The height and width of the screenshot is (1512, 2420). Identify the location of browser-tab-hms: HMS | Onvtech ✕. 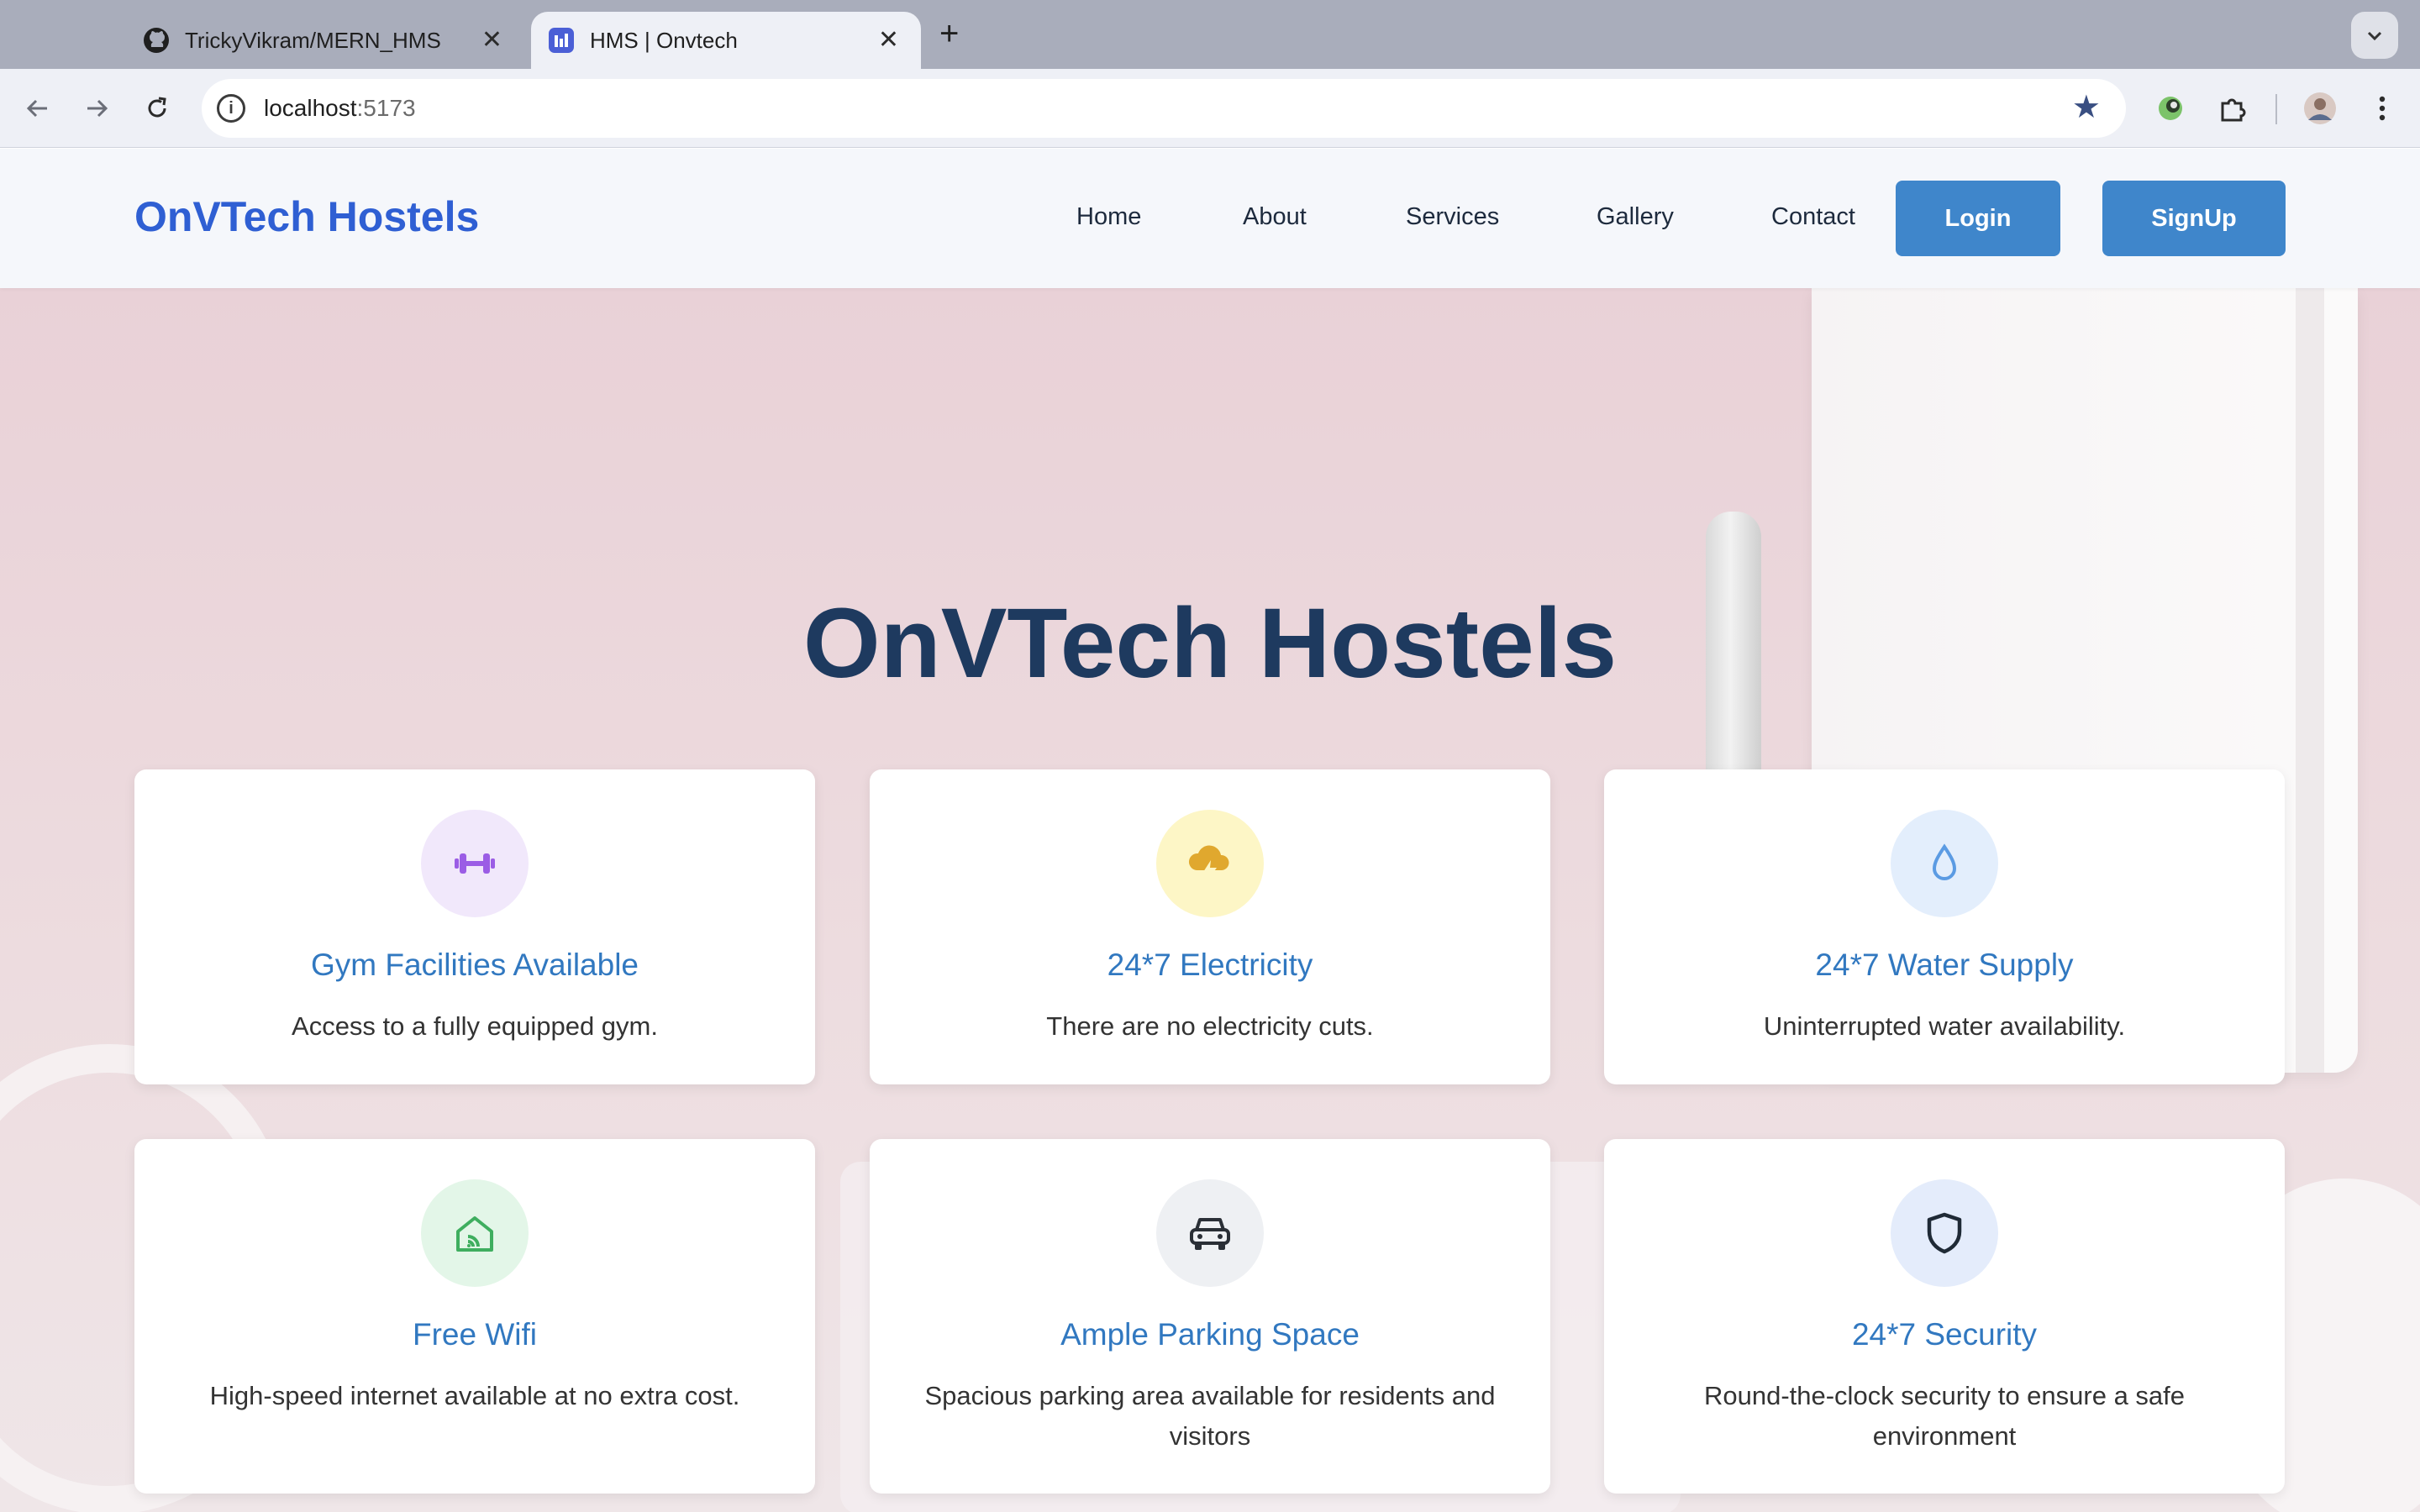
(726, 40).